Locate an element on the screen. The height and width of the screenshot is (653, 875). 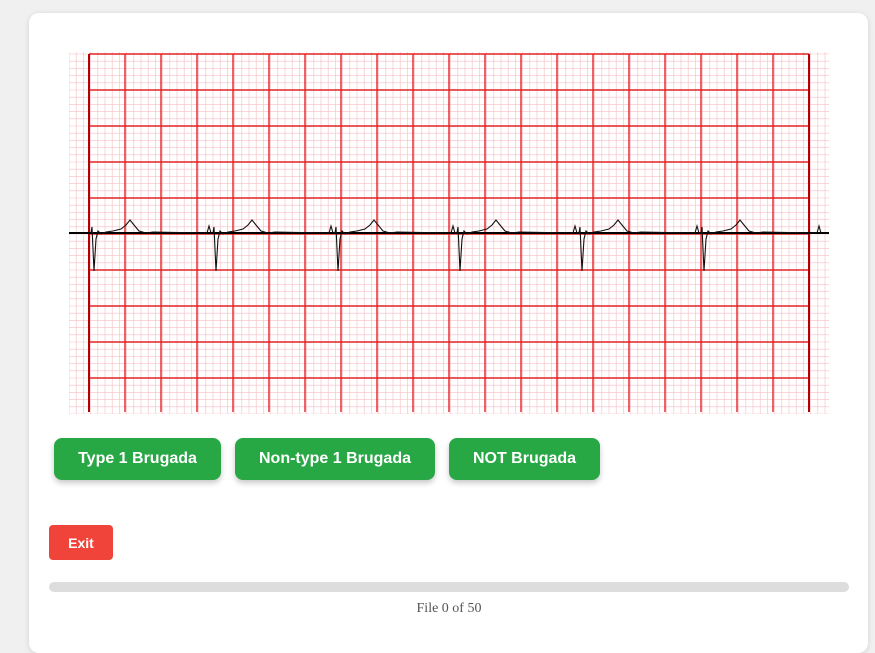
not-brugada-button: NOT Brugada is located at coordinates (524, 459).